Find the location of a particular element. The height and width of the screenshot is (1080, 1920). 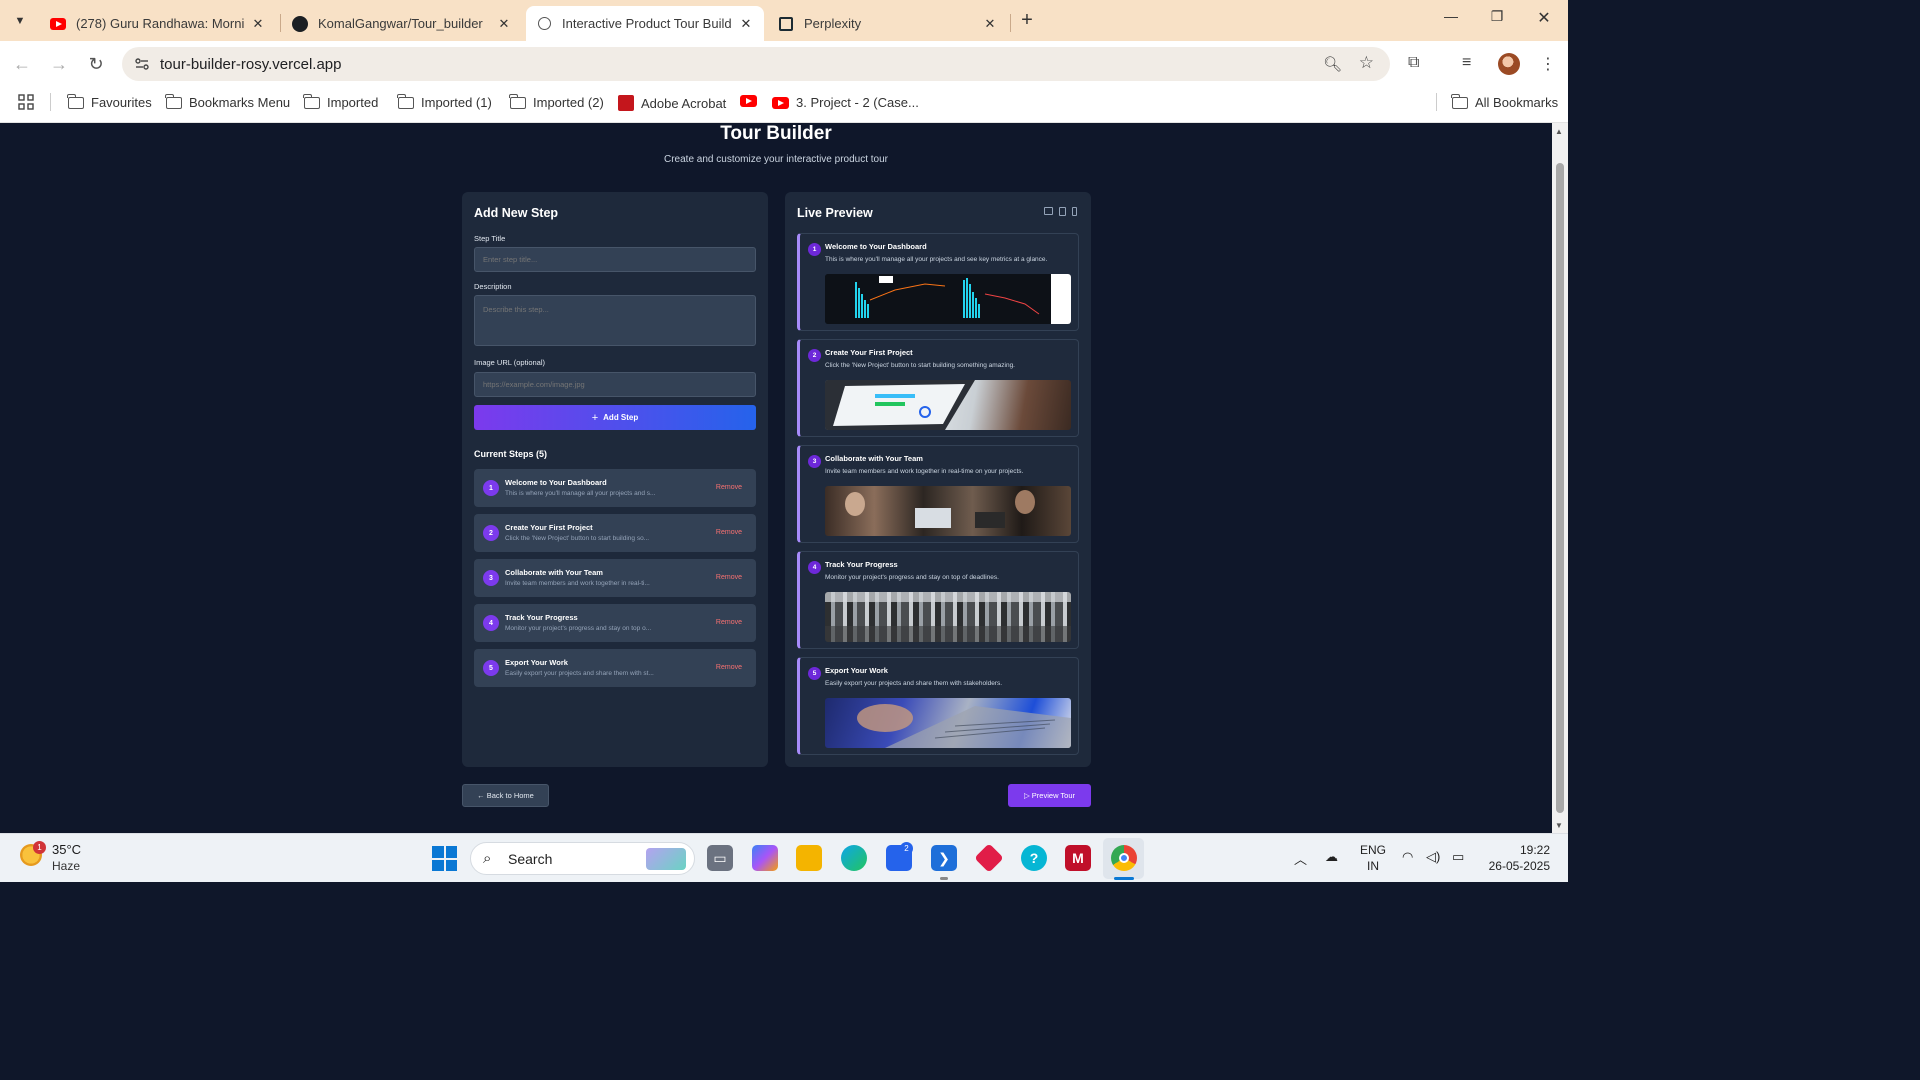

bookmark-youtube is located at coordinates (752, 101).